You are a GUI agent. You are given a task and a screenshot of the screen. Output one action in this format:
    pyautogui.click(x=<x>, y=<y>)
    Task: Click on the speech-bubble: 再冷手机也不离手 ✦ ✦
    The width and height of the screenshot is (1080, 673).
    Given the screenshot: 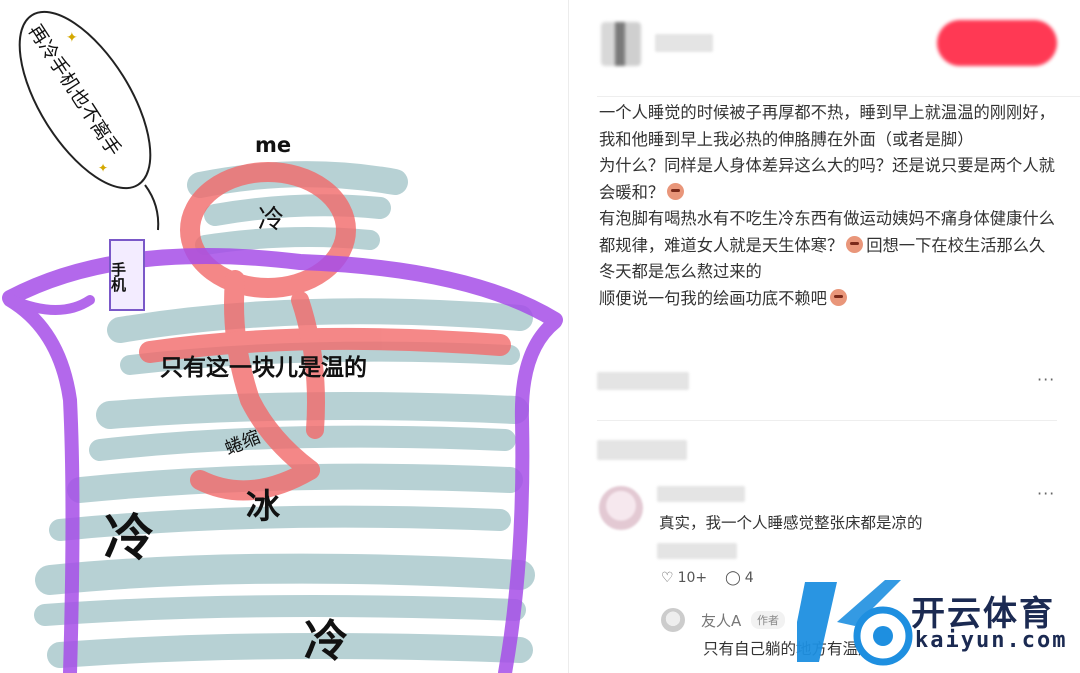 What is the action you would take?
    pyautogui.click(x=89, y=120)
    